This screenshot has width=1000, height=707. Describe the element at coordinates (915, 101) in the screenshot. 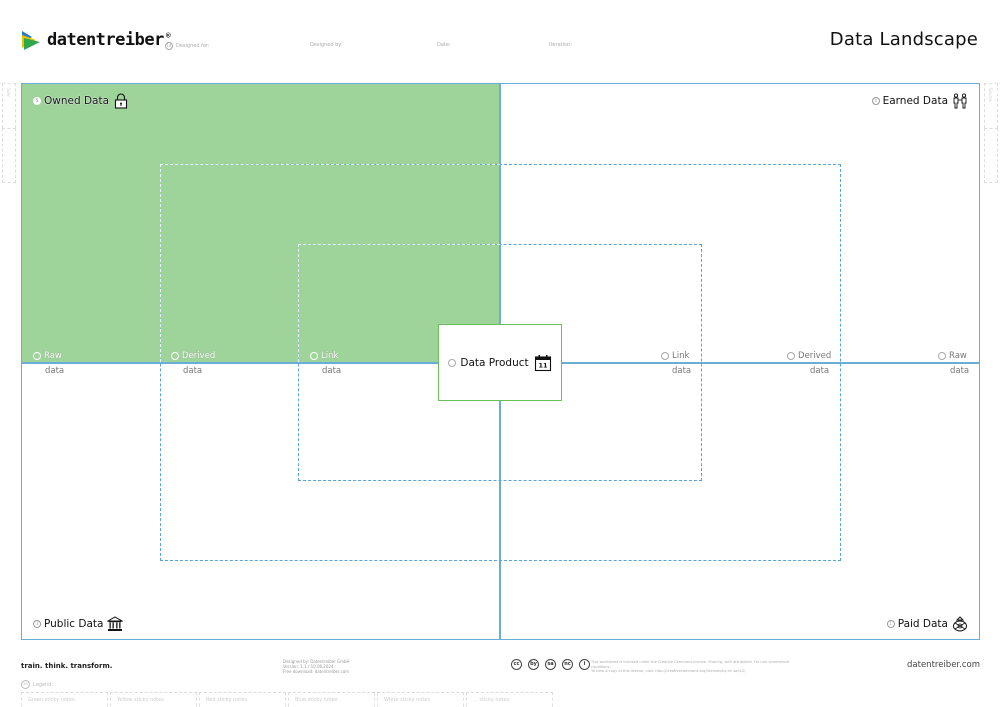

I see `quadrant-label: Earned Data` at that location.